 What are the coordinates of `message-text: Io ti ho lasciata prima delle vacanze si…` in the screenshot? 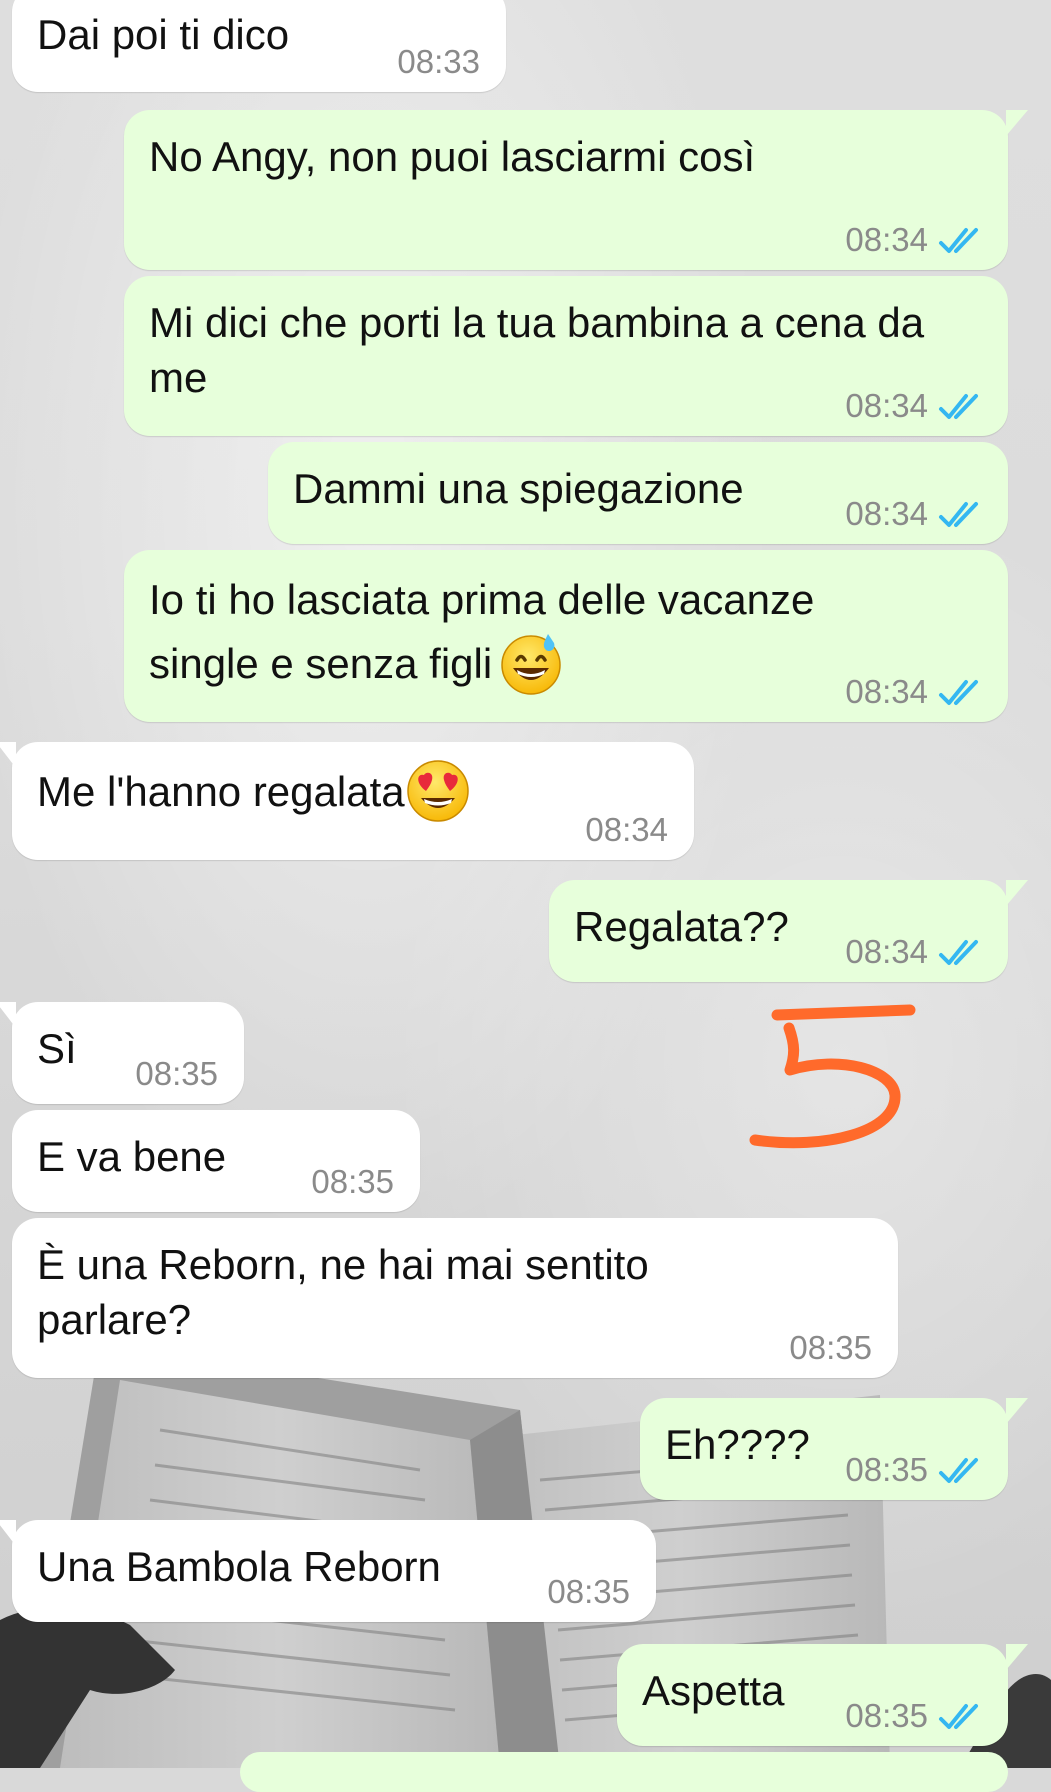 It's located at (508, 634).